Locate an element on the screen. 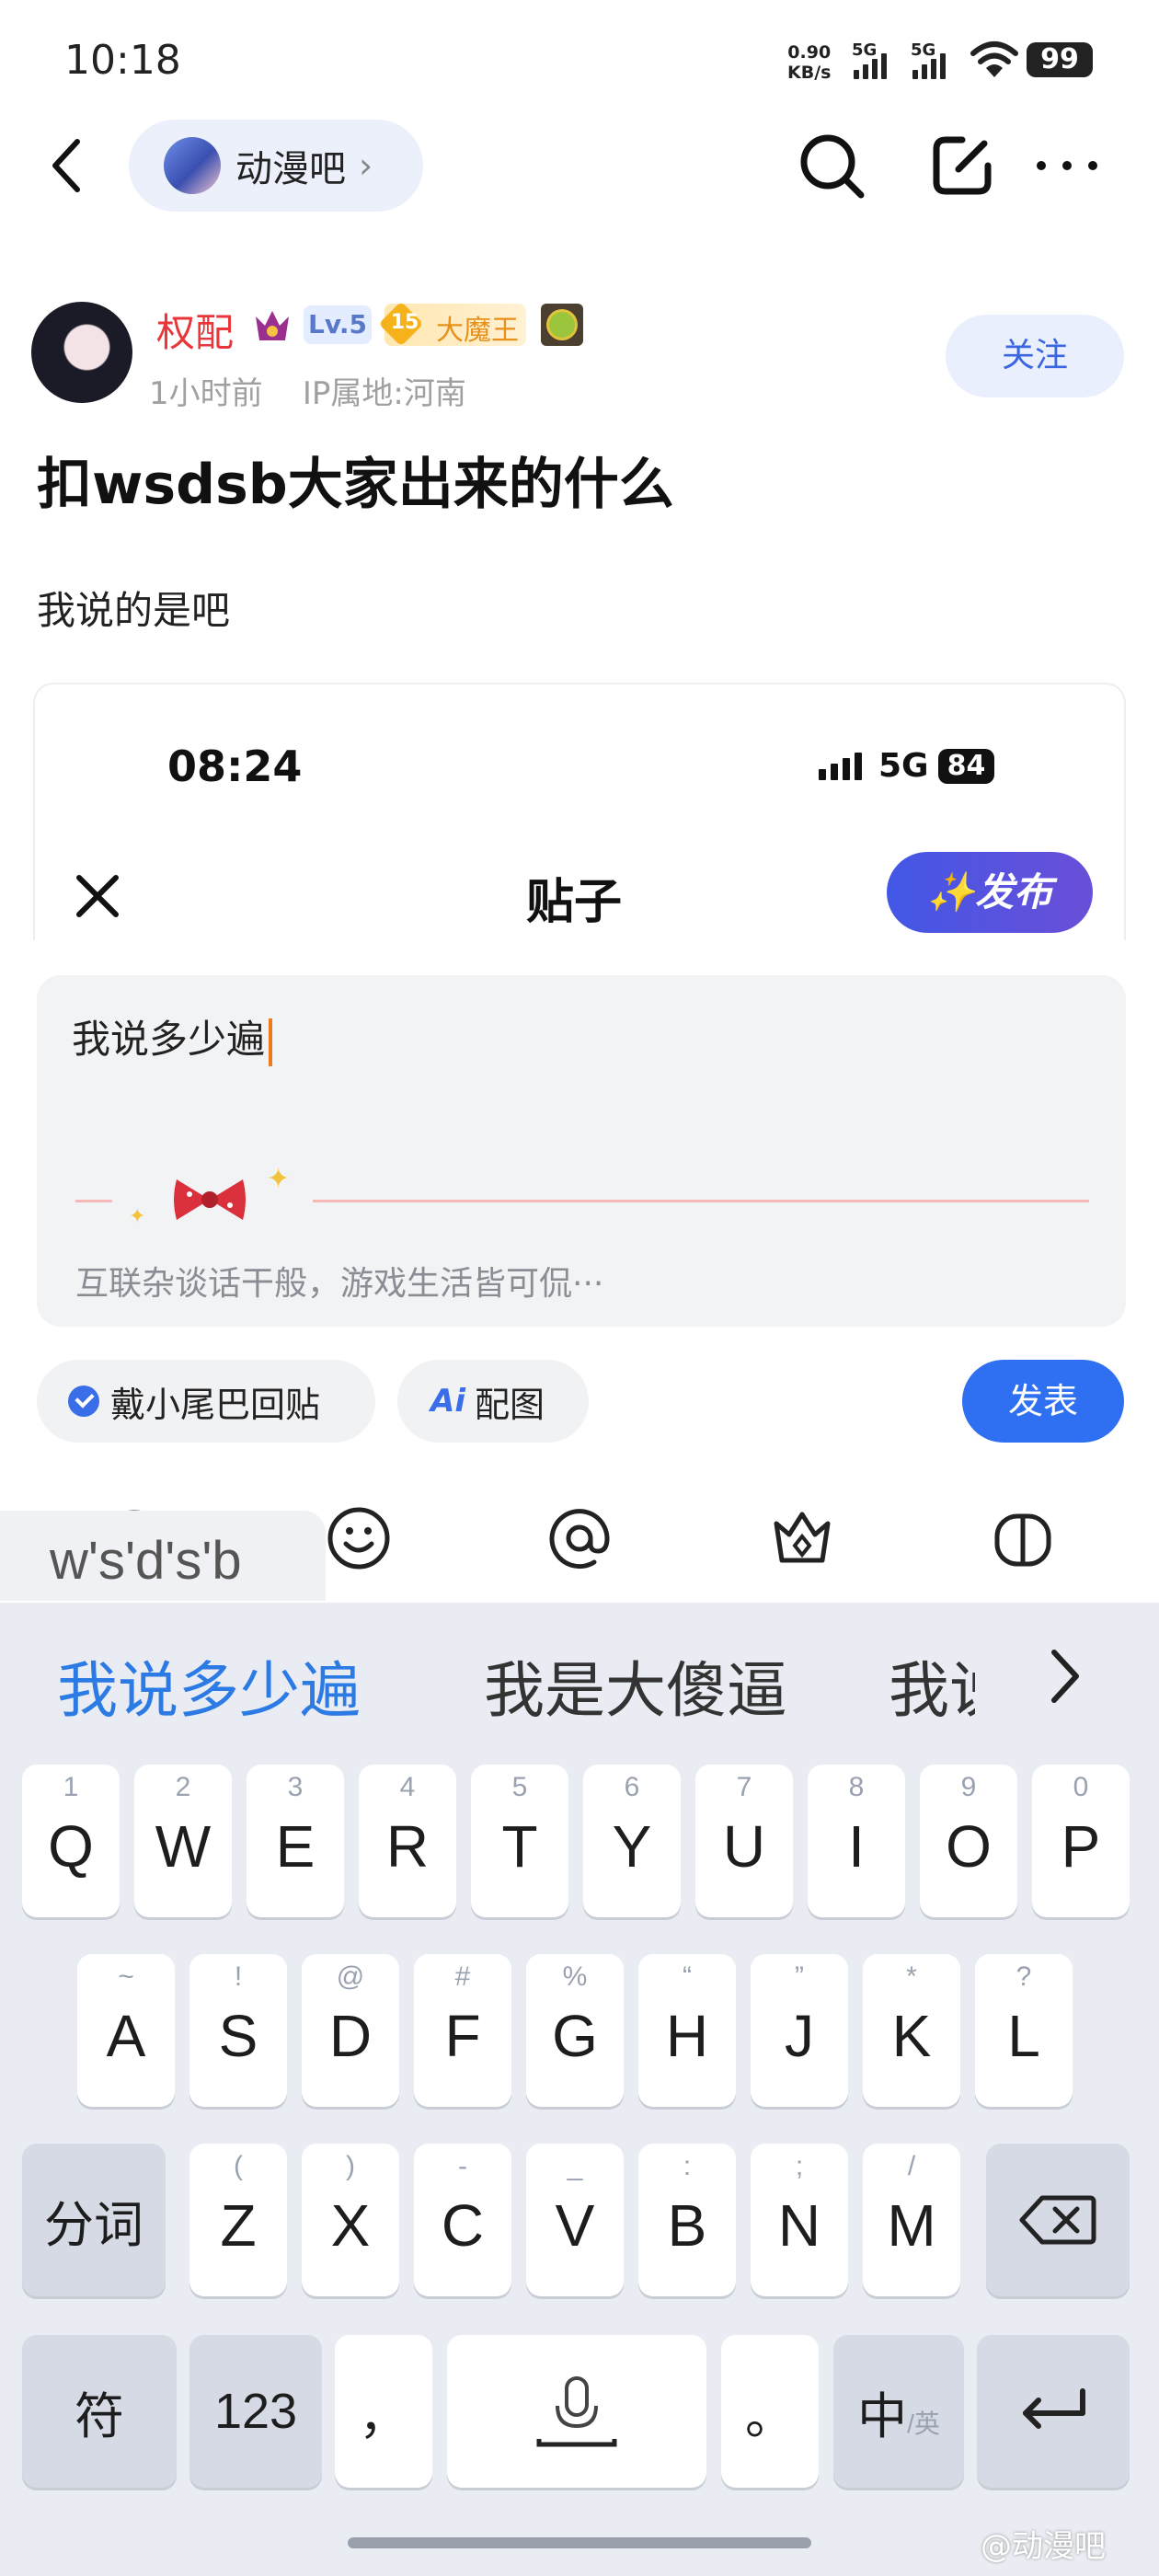 The width and height of the screenshot is (1159, 2576). author-avatar is located at coordinates (81, 352).